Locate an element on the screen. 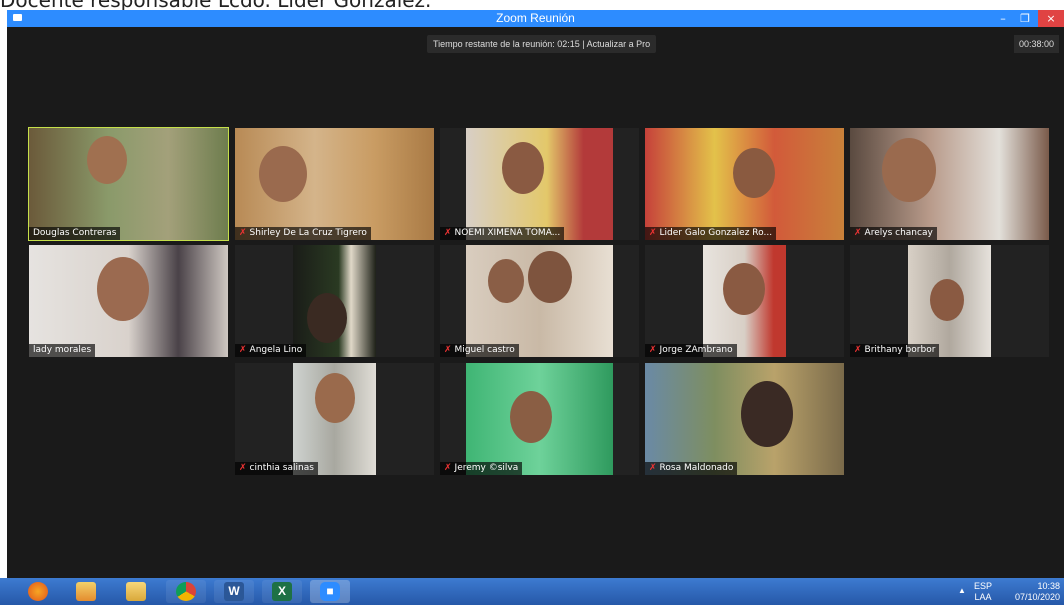 This screenshot has height=605, width=1064. participant-tile-jeremy: ✗ Jeremy ©silva is located at coordinates (539, 419).